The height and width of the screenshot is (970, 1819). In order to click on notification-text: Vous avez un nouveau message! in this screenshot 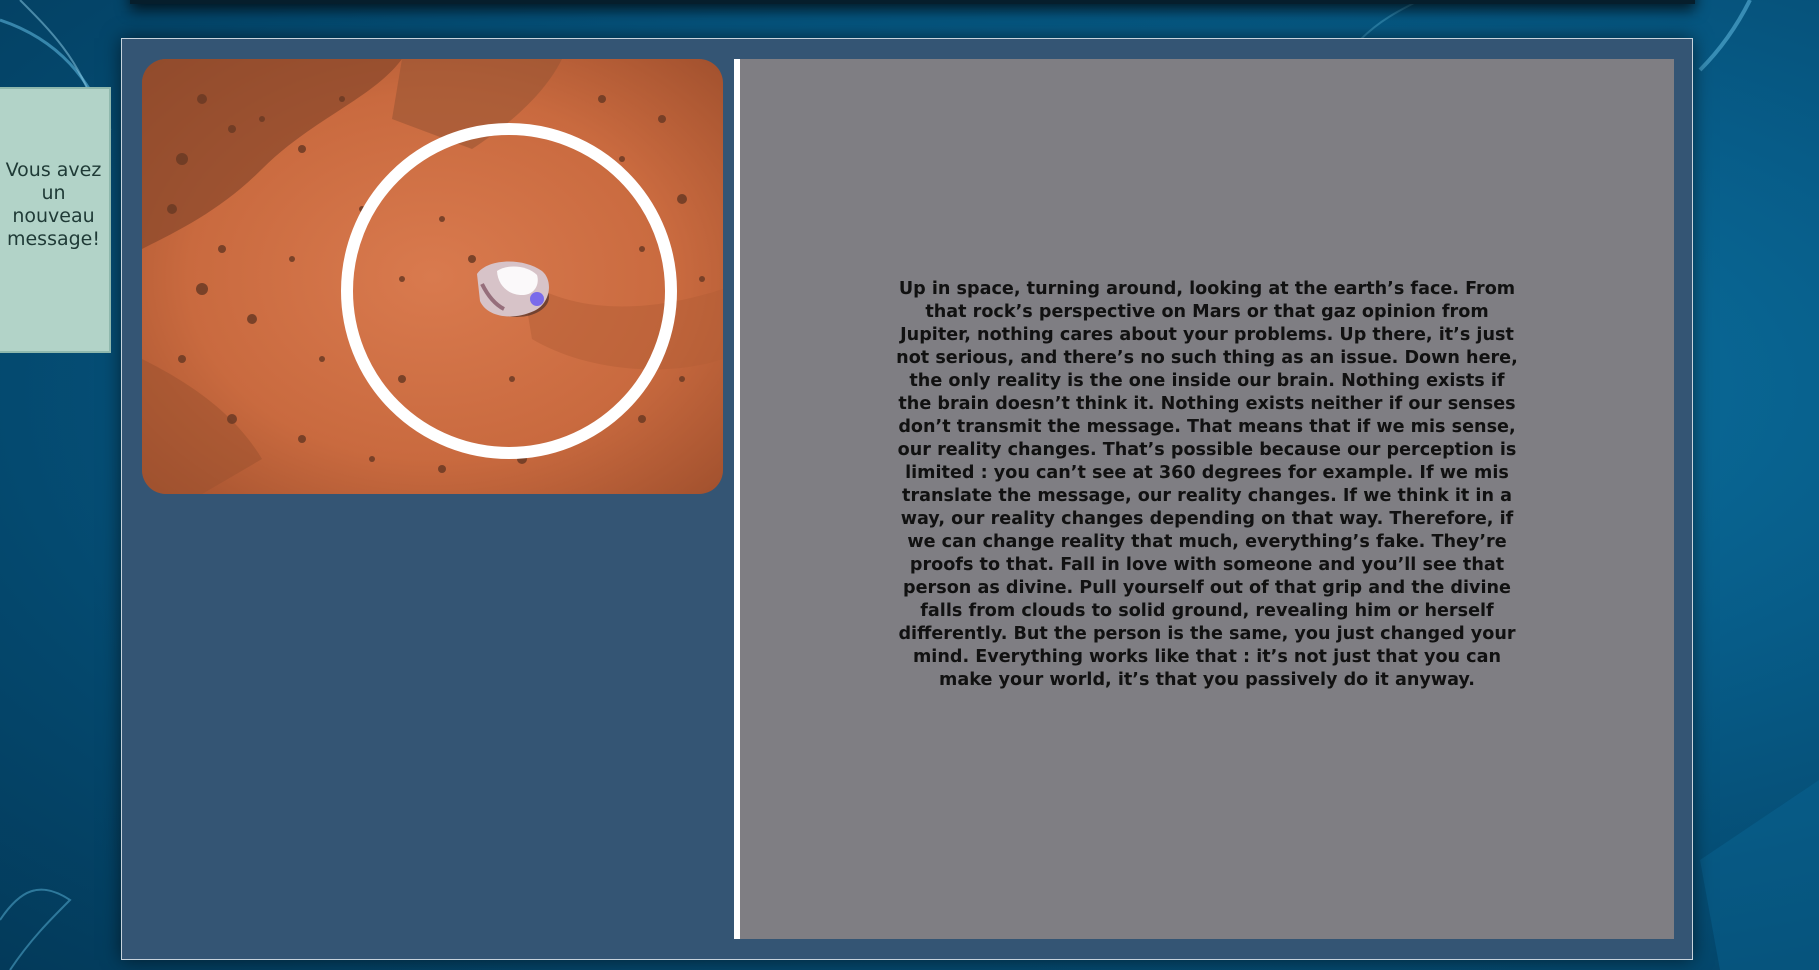, I will do `click(53, 204)`.